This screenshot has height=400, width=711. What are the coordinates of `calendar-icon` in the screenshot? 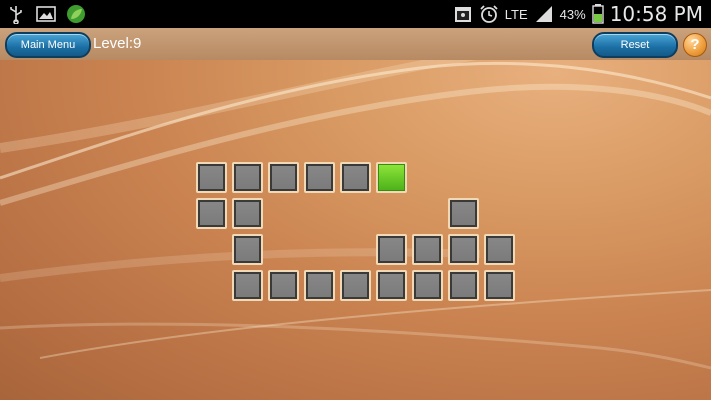 It's located at (462, 14).